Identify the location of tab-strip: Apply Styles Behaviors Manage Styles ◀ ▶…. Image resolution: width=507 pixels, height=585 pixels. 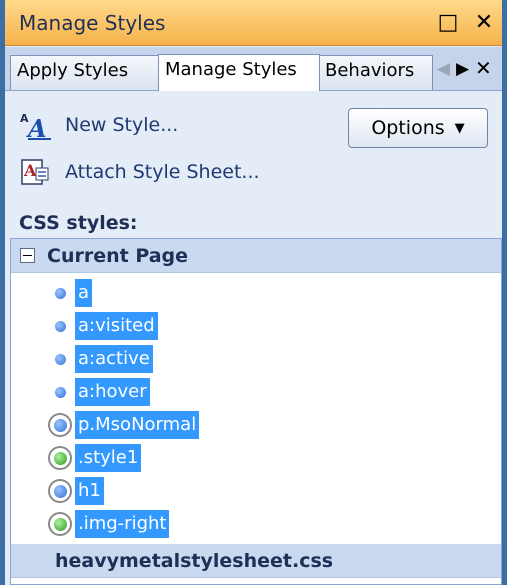
(253, 69).